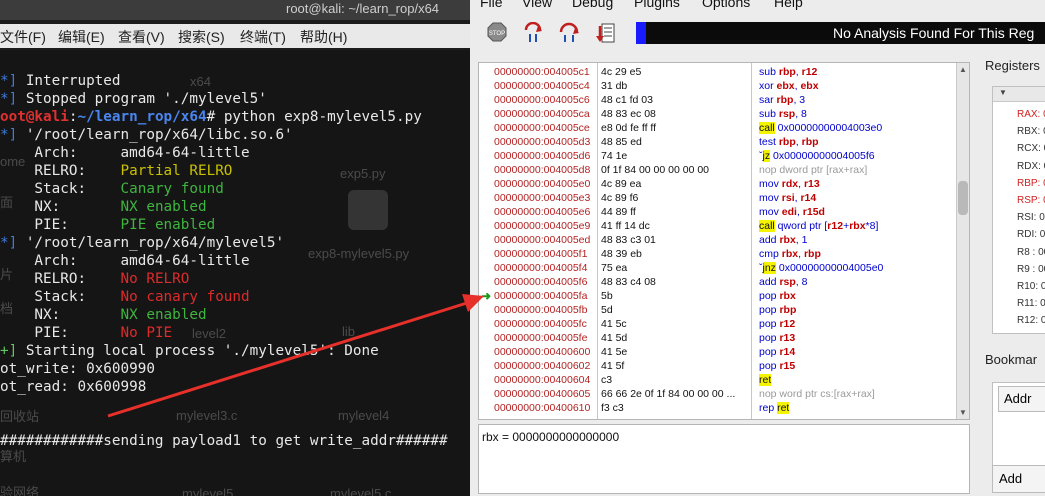  Describe the element at coordinates (1031, 269) in the screenshot. I see `register-value: R9 : 00` at that location.